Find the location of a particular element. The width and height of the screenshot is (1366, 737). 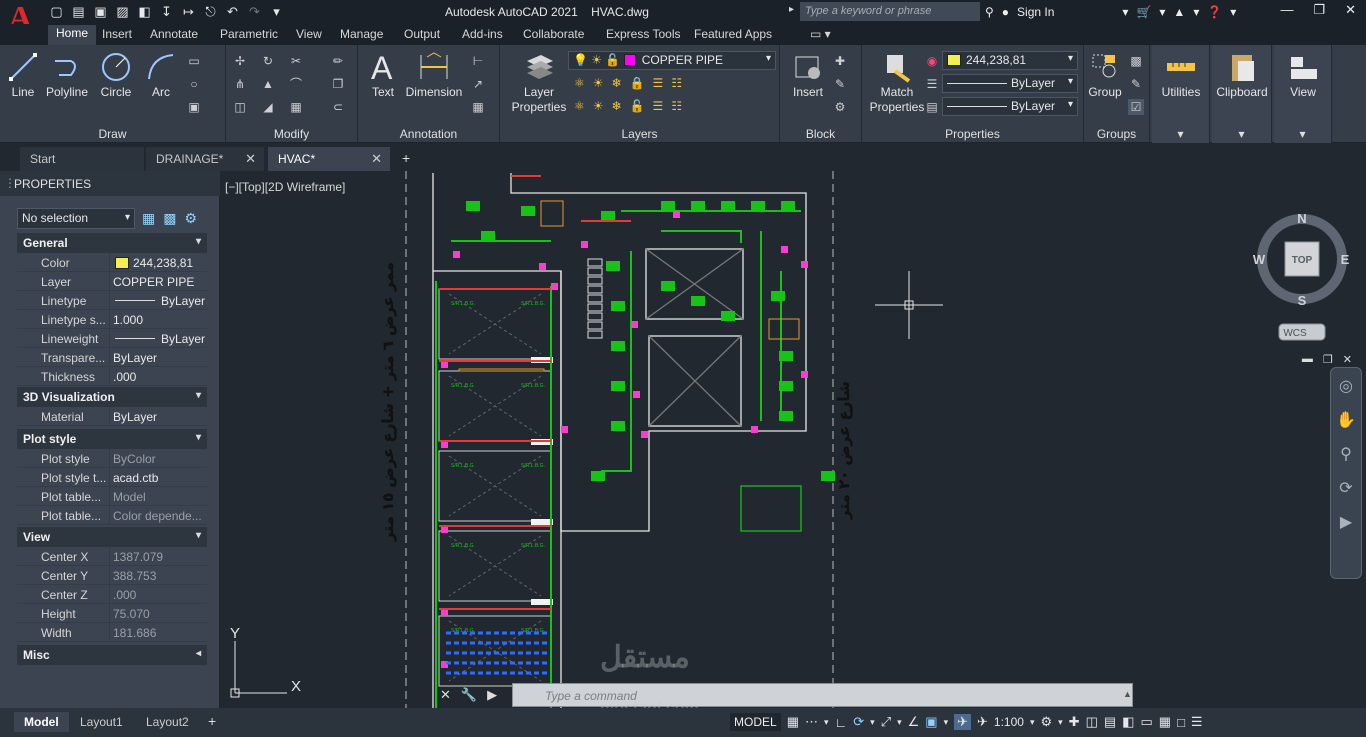

save-icon: ▣ is located at coordinates (100, 11).